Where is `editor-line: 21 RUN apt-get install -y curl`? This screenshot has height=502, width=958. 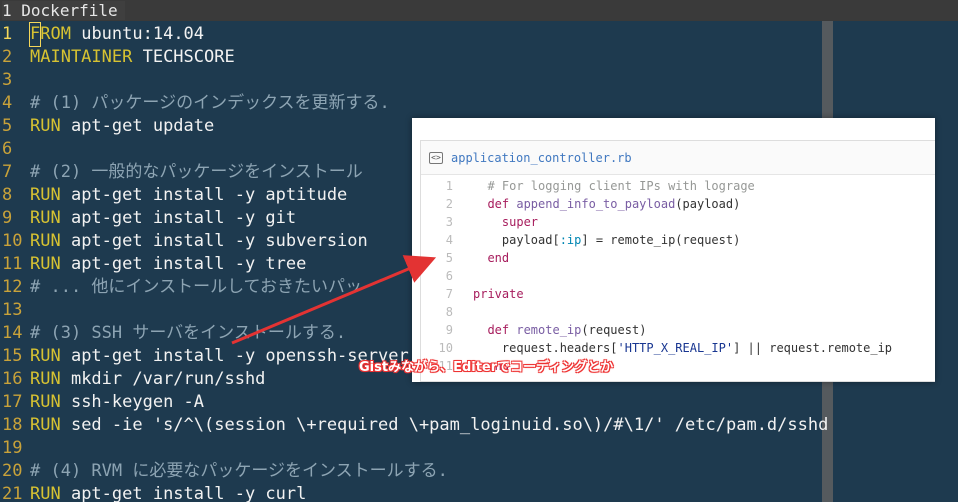
editor-line: 21 RUN apt-get install -y curl is located at coordinates (153, 492).